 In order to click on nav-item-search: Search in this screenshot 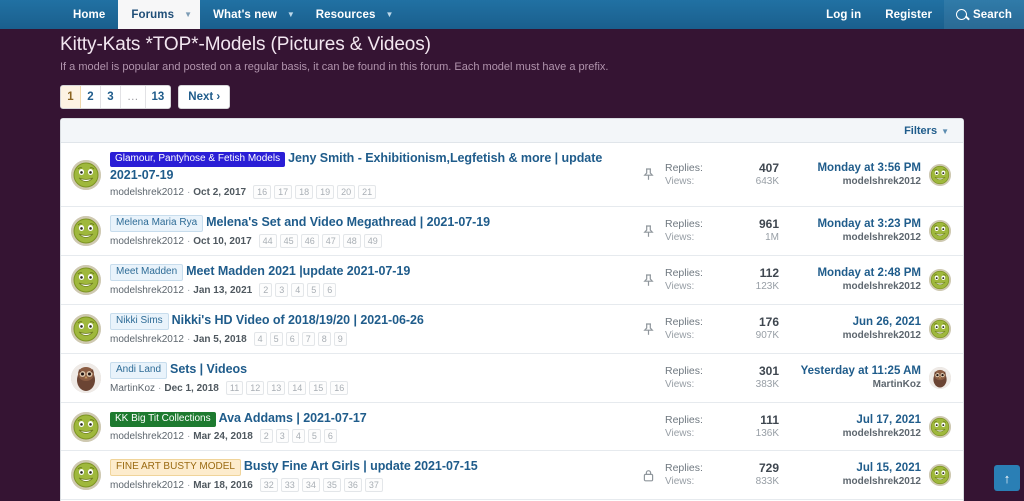, I will do `click(984, 14)`.